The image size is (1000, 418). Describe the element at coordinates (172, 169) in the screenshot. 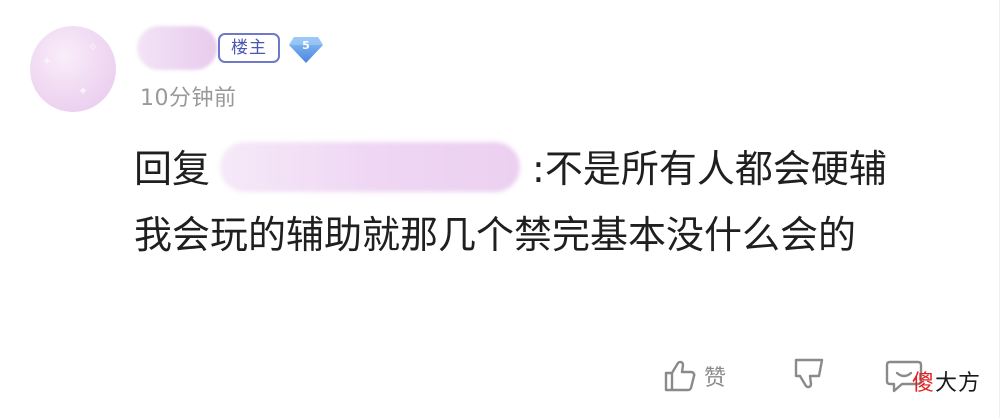

I see `reply-prefix: 回复` at that location.